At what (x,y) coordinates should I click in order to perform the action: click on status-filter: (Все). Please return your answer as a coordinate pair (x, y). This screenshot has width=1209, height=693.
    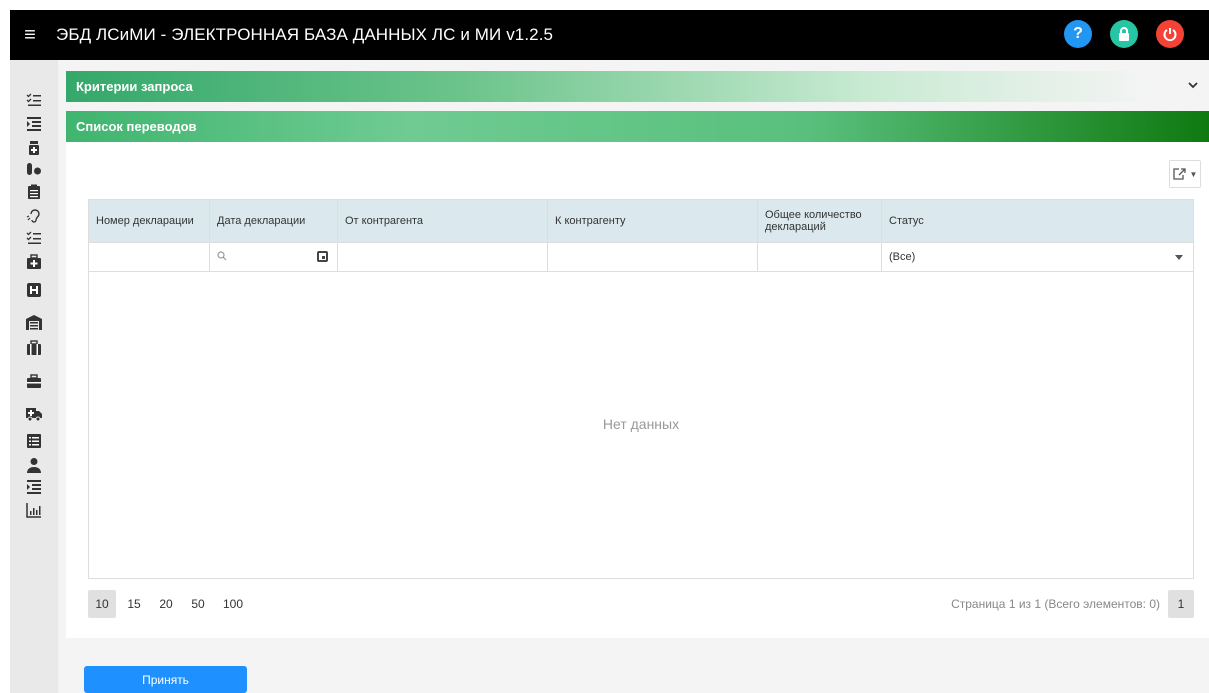
    Looking at the image, I should click on (1037, 257).